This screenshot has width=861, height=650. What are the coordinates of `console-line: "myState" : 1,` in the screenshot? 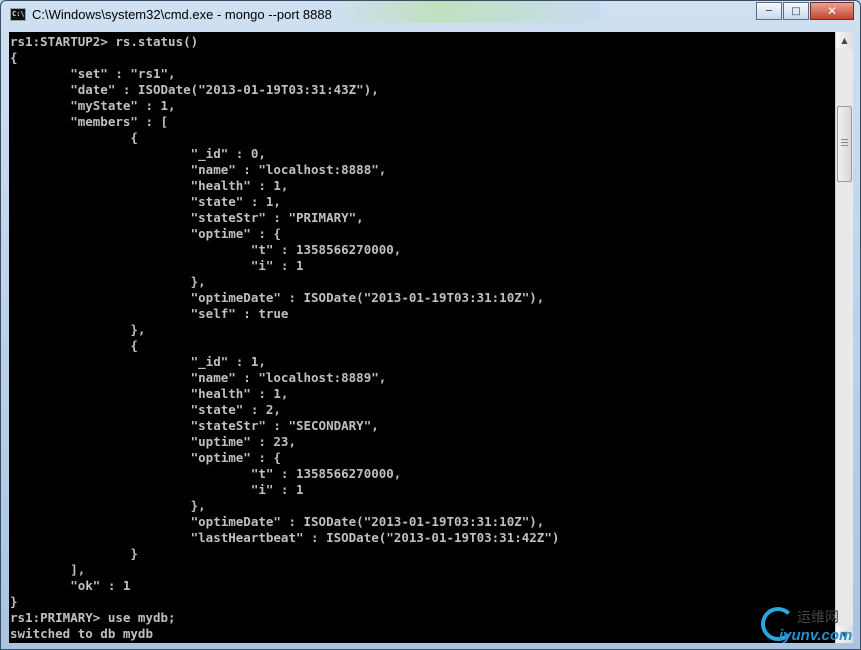 It's located at (93, 105).